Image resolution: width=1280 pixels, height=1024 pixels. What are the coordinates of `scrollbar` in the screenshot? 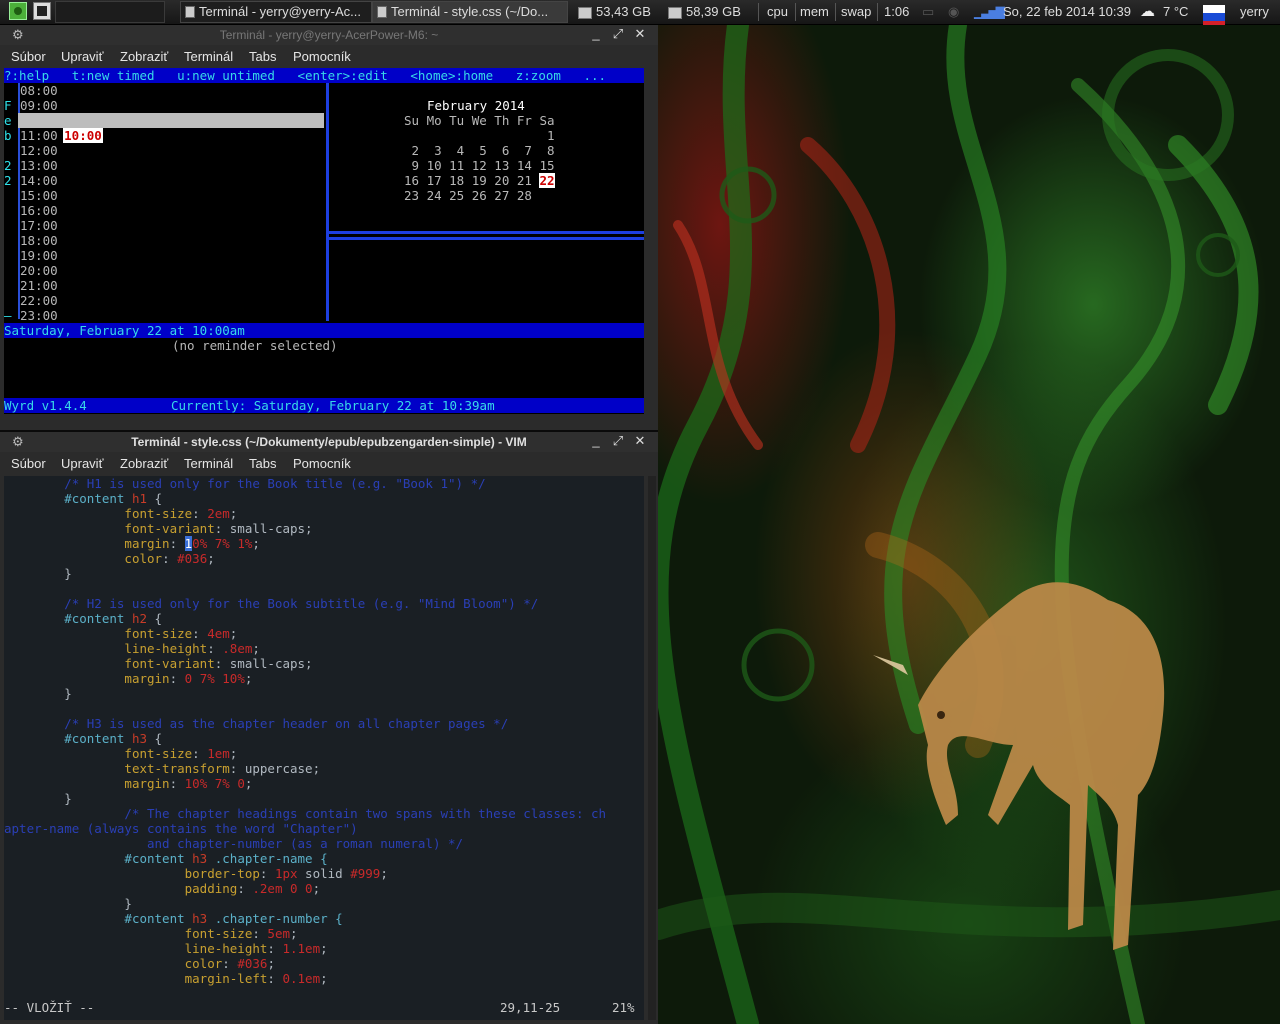 It's located at (652, 748).